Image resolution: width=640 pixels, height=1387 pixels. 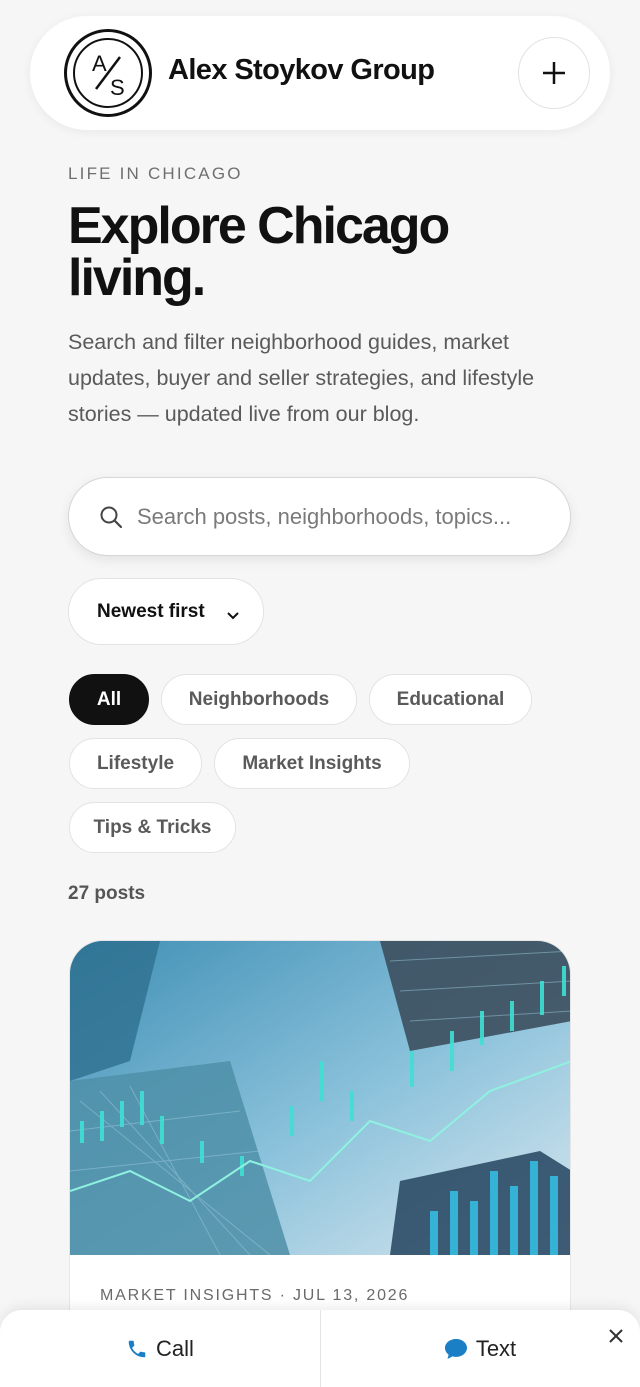 I want to click on brand-logo: A S, so click(x=108, y=73).